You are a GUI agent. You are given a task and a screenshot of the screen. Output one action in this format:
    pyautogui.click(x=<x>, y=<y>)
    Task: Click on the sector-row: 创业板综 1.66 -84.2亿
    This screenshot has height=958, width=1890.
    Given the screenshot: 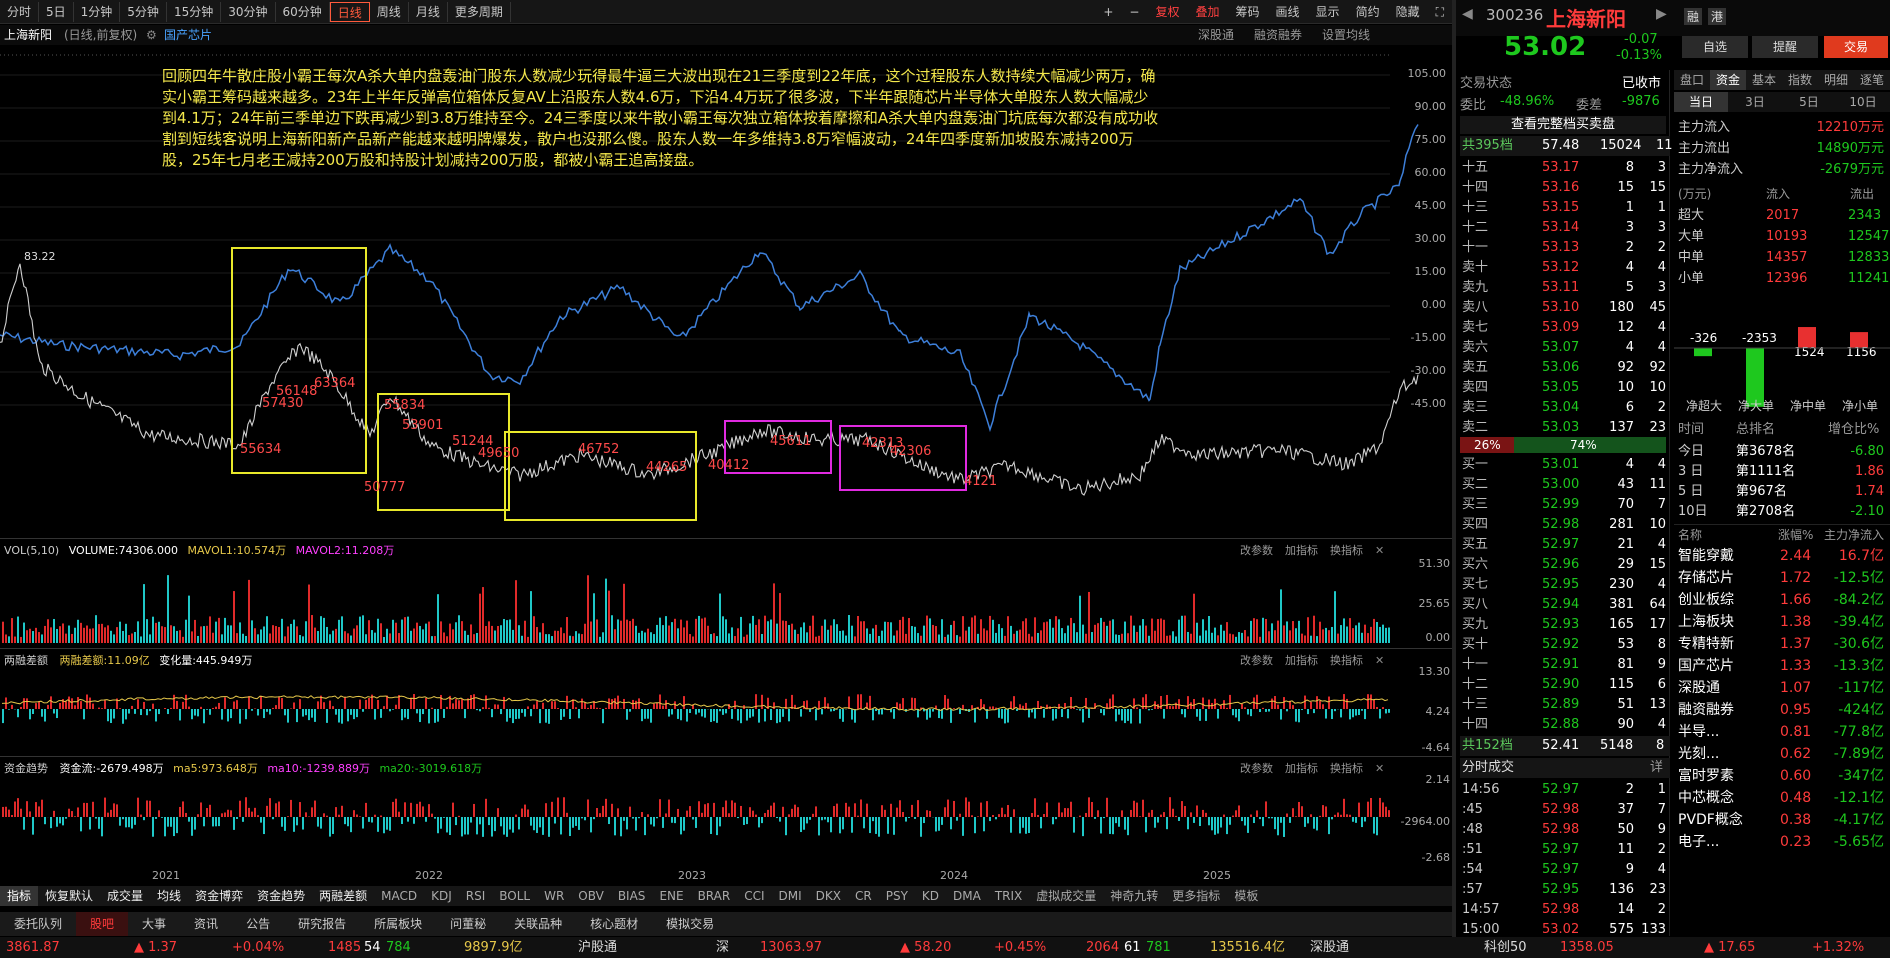 What is the action you would take?
    pyautogui.click(x=1782, y=600)
    